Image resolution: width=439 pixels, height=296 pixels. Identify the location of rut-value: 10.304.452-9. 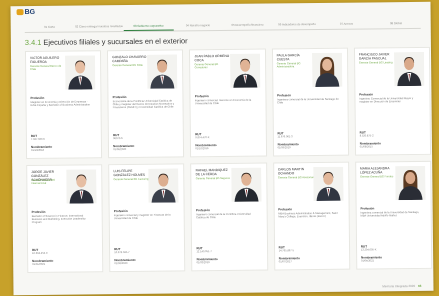
(40, 253).